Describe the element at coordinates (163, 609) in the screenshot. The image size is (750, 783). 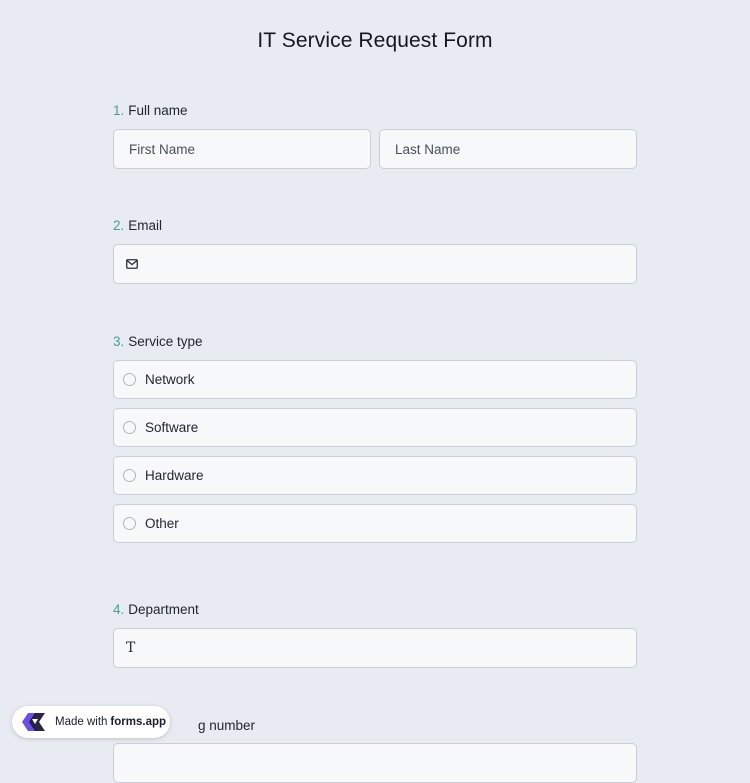
I see `question-text: Department` at that location.